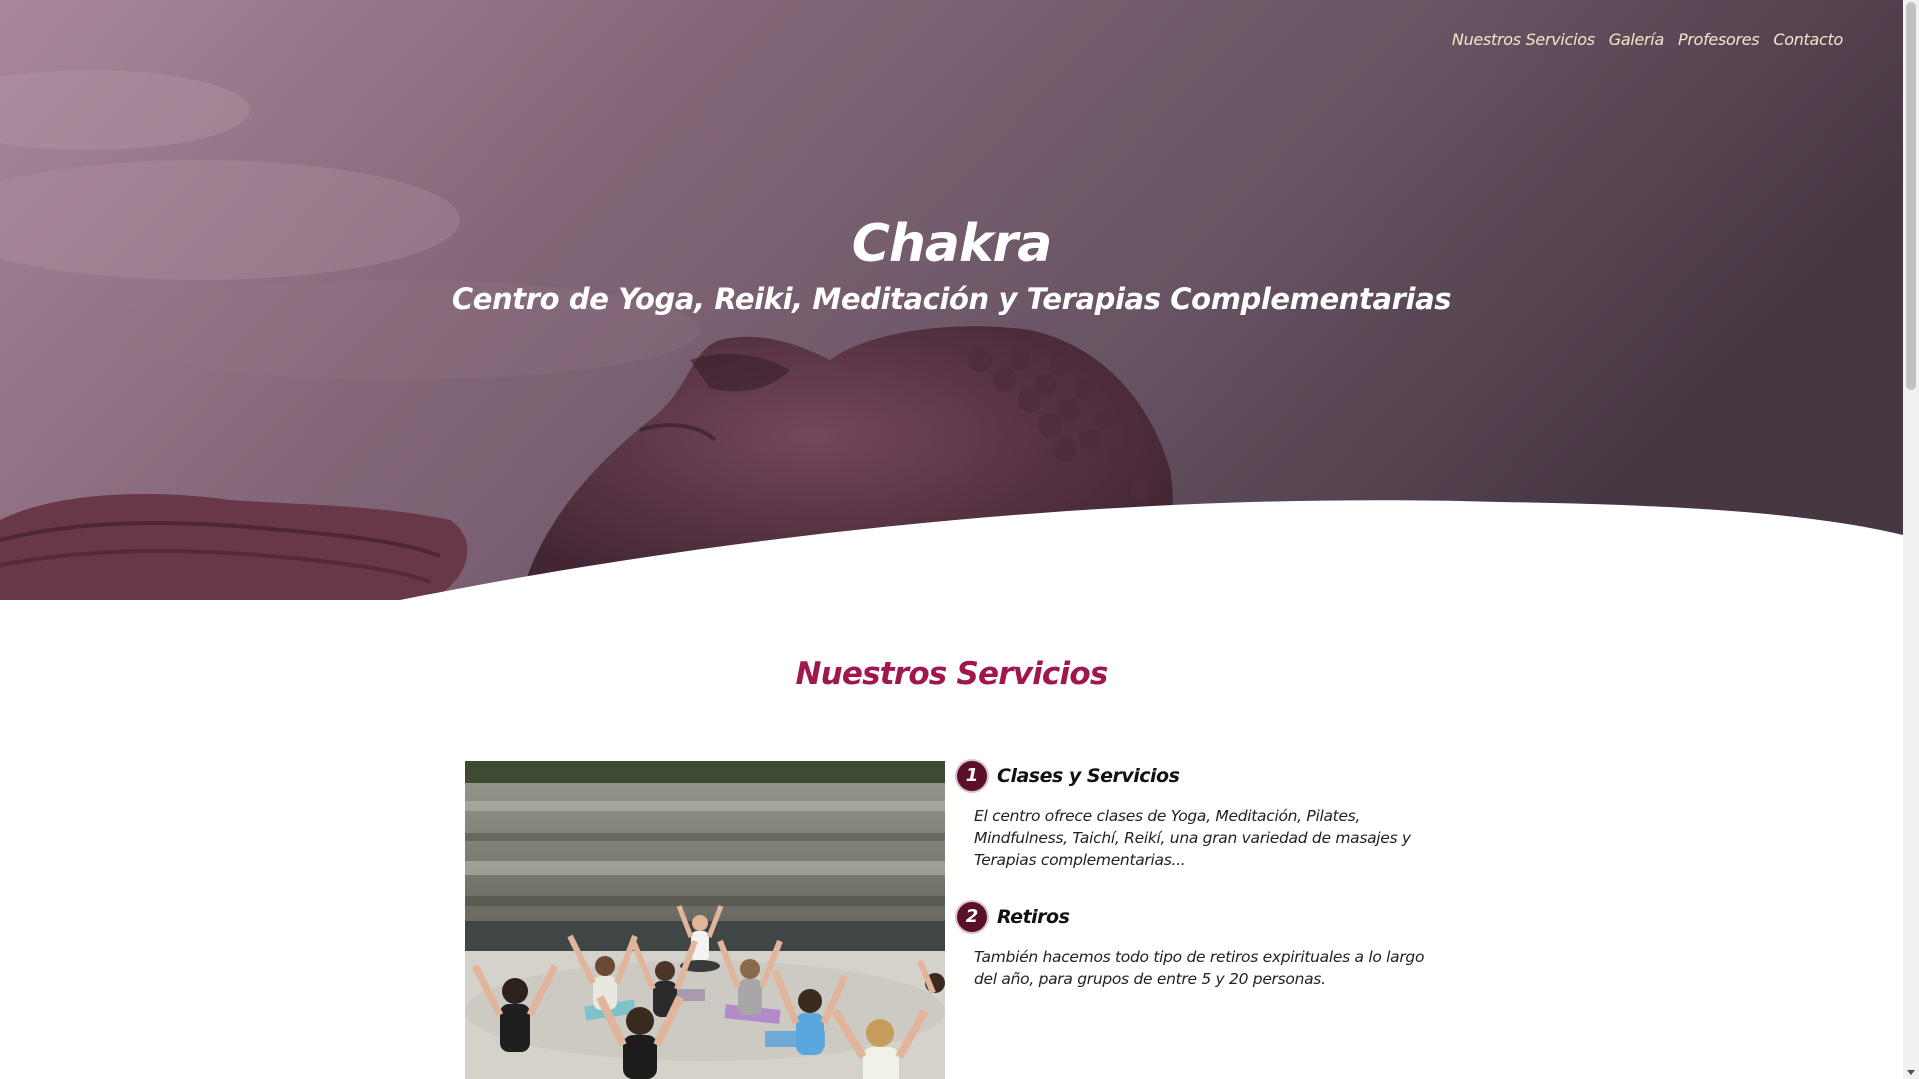 Image resolution: width=1919 pixels, height=1079 pixels. What do you see at coordinates (1808, 39) in the screenshot?
I see `nav-item-contacto: Contacto` at bounding box center [1808, 39].